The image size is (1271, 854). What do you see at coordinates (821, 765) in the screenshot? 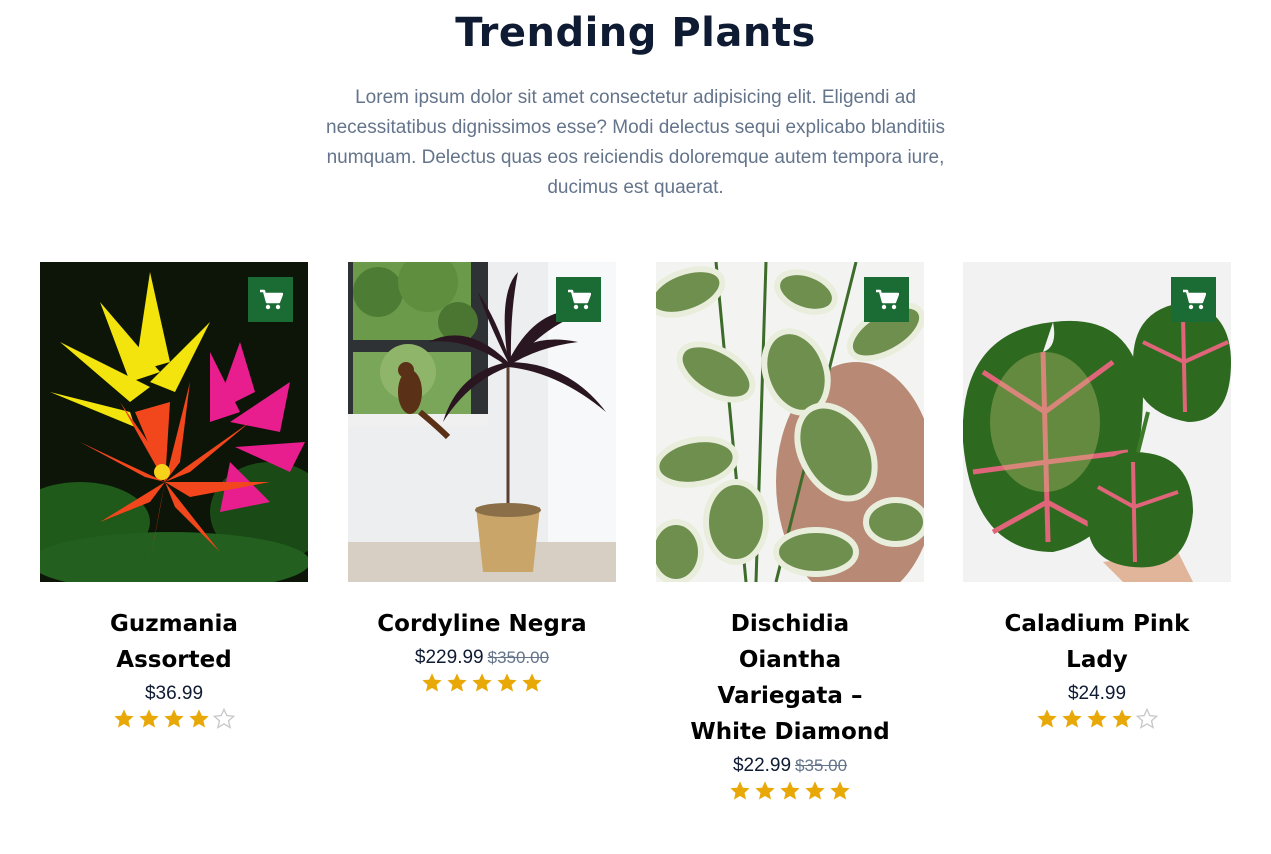
I see `original-price: $35.00` at bounding box center [821, 765].